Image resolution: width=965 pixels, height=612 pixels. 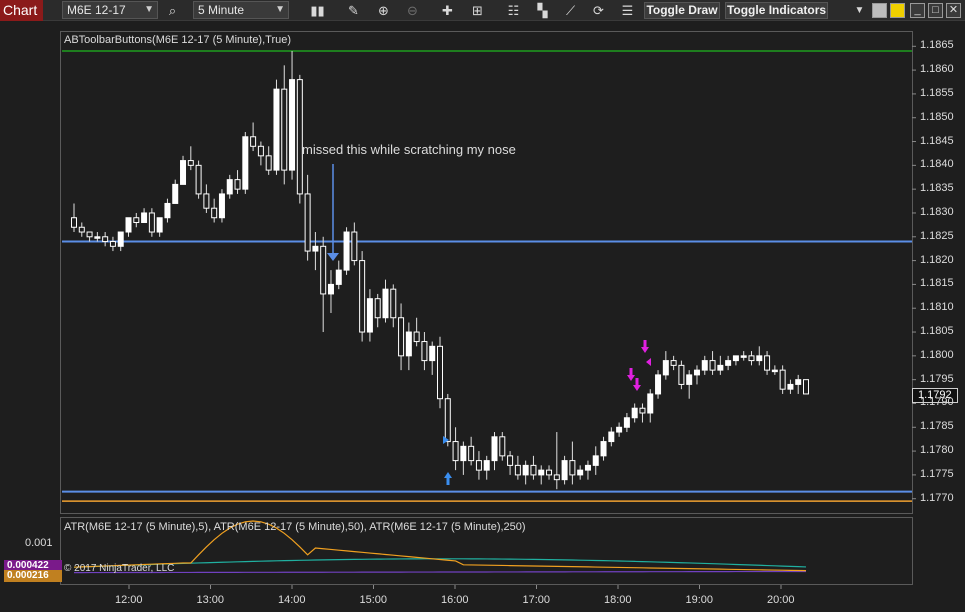 What do you see at coordinates (937, 402) in the screenshot?
I see `price-axis-label: 1.1790` at bounding box center [937, 402].